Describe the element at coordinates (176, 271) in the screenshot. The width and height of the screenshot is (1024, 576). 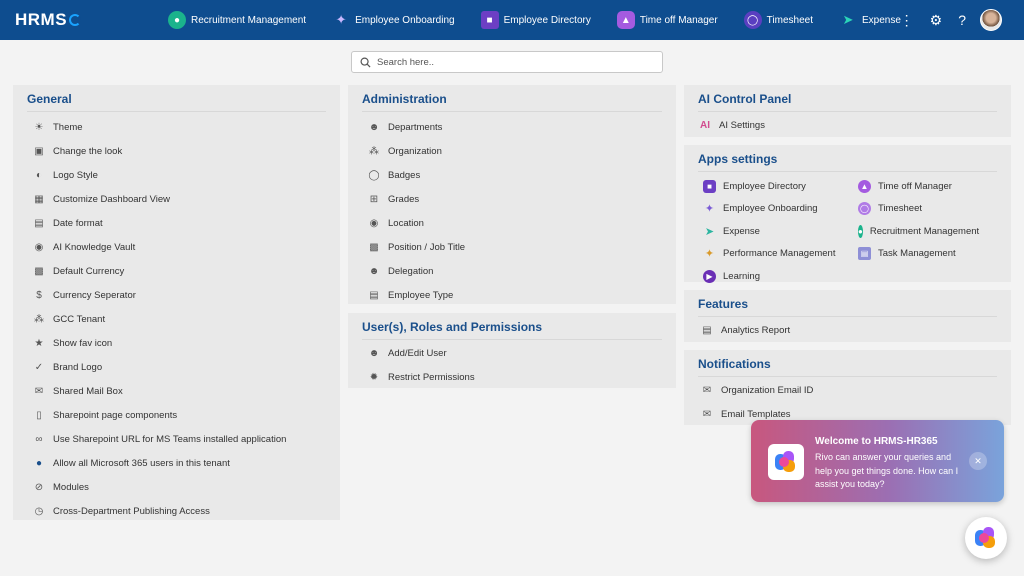
I see `setting-default-currency: ▩ Default Currency` at that location.